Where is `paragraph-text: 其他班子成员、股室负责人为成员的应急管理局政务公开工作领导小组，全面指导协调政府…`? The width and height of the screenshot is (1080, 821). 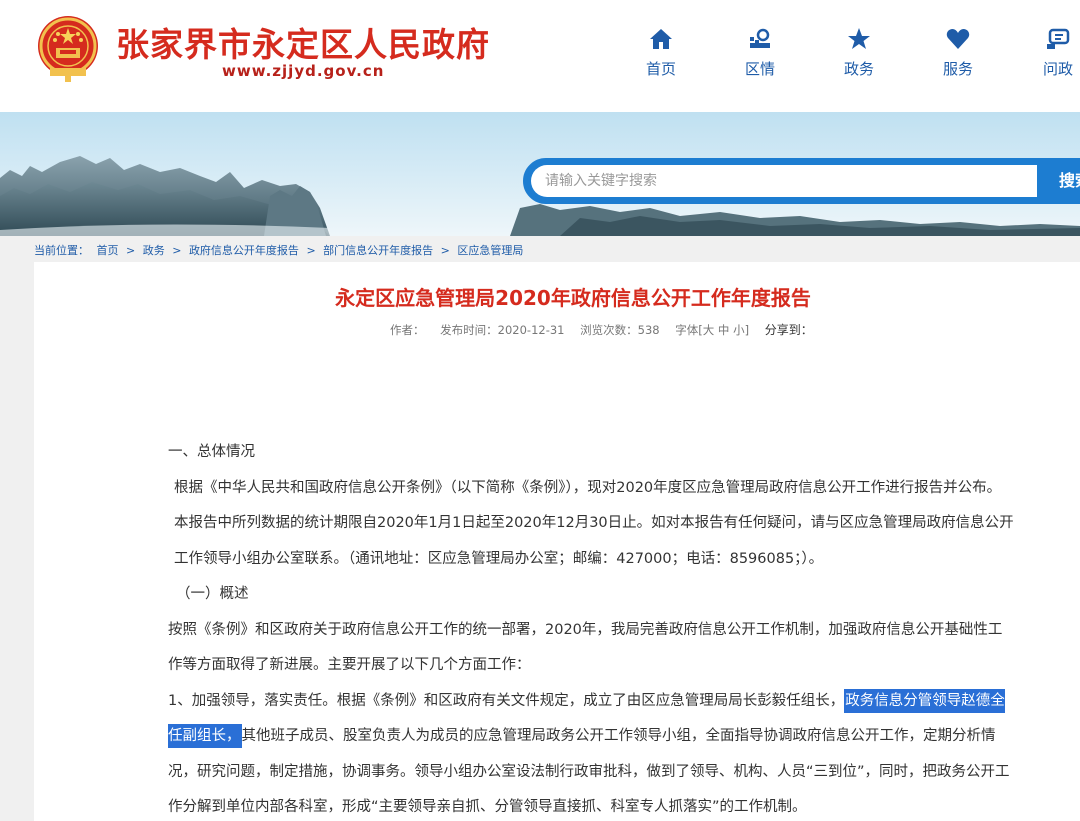
paragraph-text: 其他班子成员、股室负责人为成员的应急管理局政务公开工作领导小组，全面指导协调政府… is located at coordinates (589, 771).